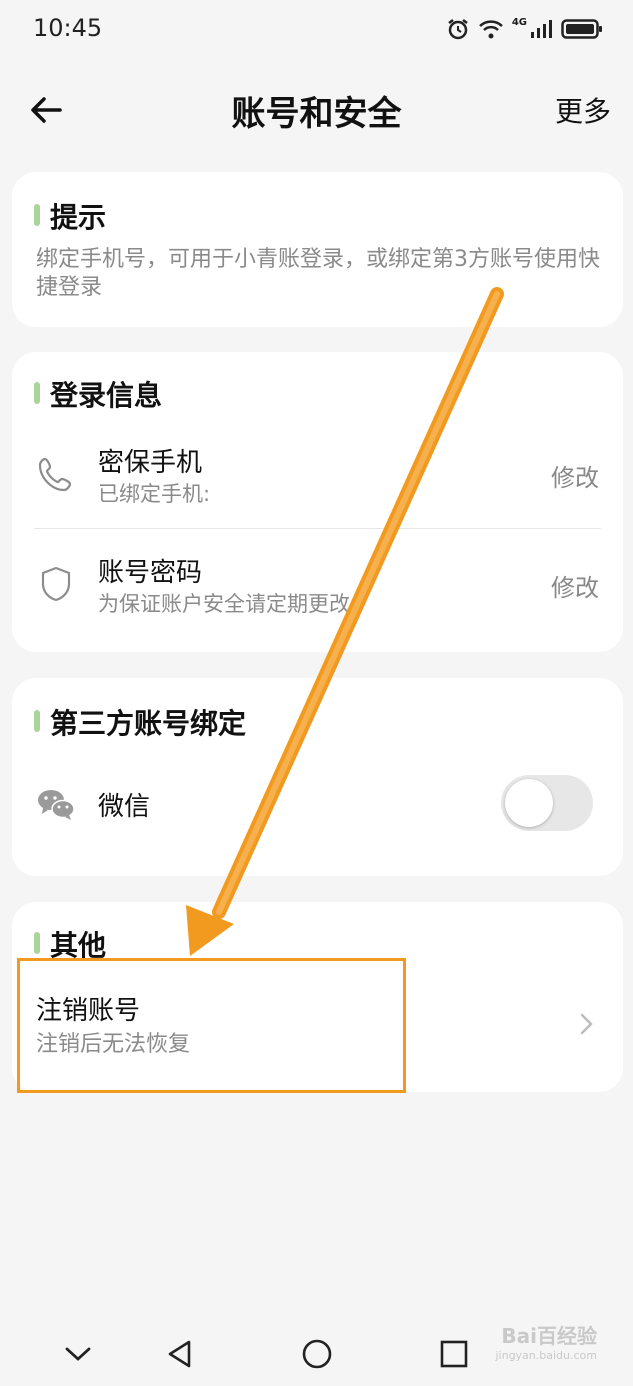 The width and height of the screenshot is (633, 1386). I want to click on wechat-toggle, so click(547, 803).